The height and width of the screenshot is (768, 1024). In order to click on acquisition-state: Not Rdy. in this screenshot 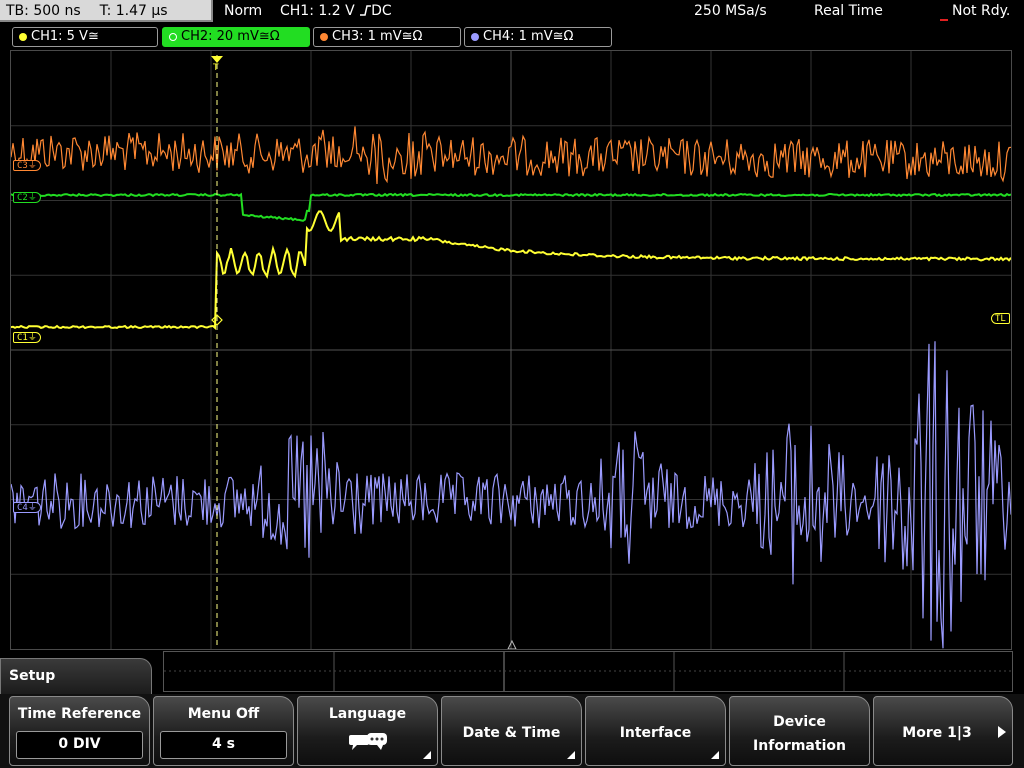, I will do `click(981, 11)`.